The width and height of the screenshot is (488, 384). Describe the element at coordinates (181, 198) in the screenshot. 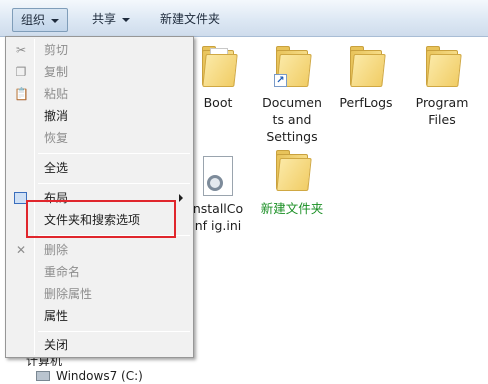

I see `submenu-arrow-icon` at that location.